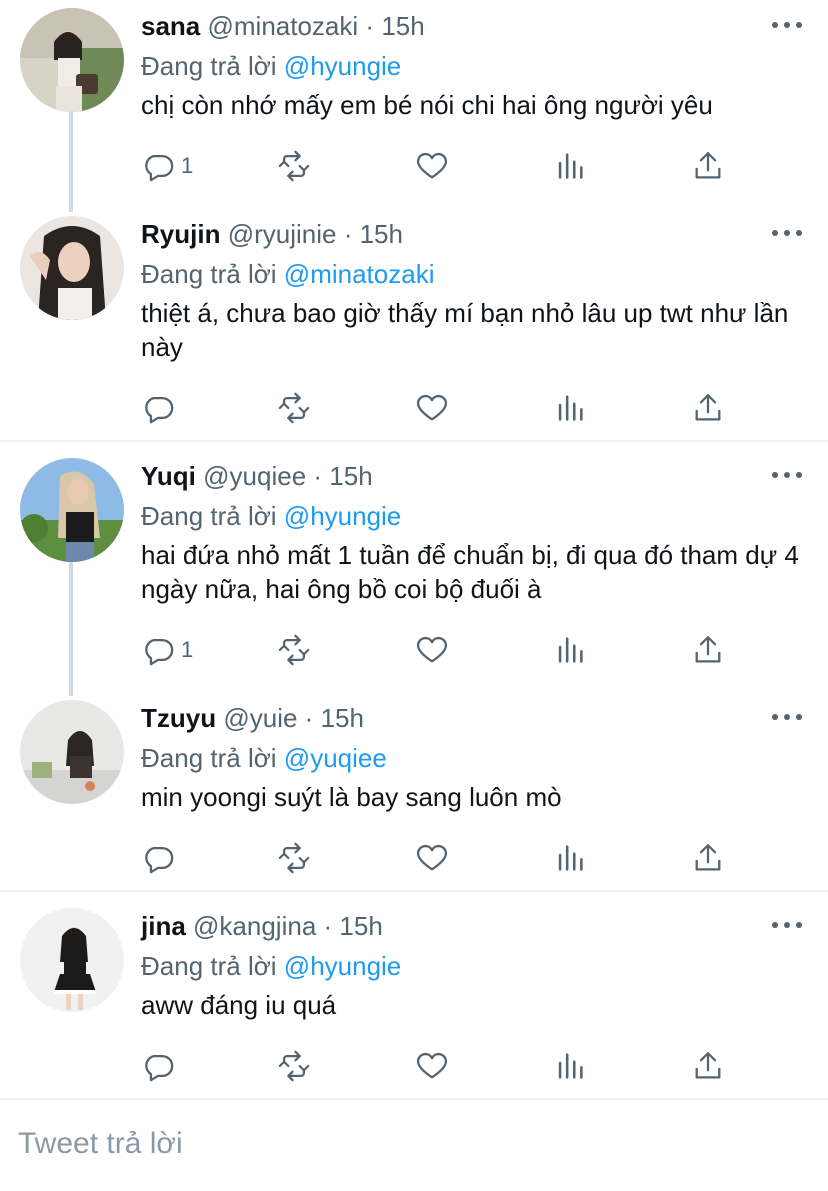 The height and width of the screenshot is (1191, 828). What do you see at coordinates (282, 234) in the screenshot?
I see `user-handle: @ryujinie` at bounding box center [282, 234].